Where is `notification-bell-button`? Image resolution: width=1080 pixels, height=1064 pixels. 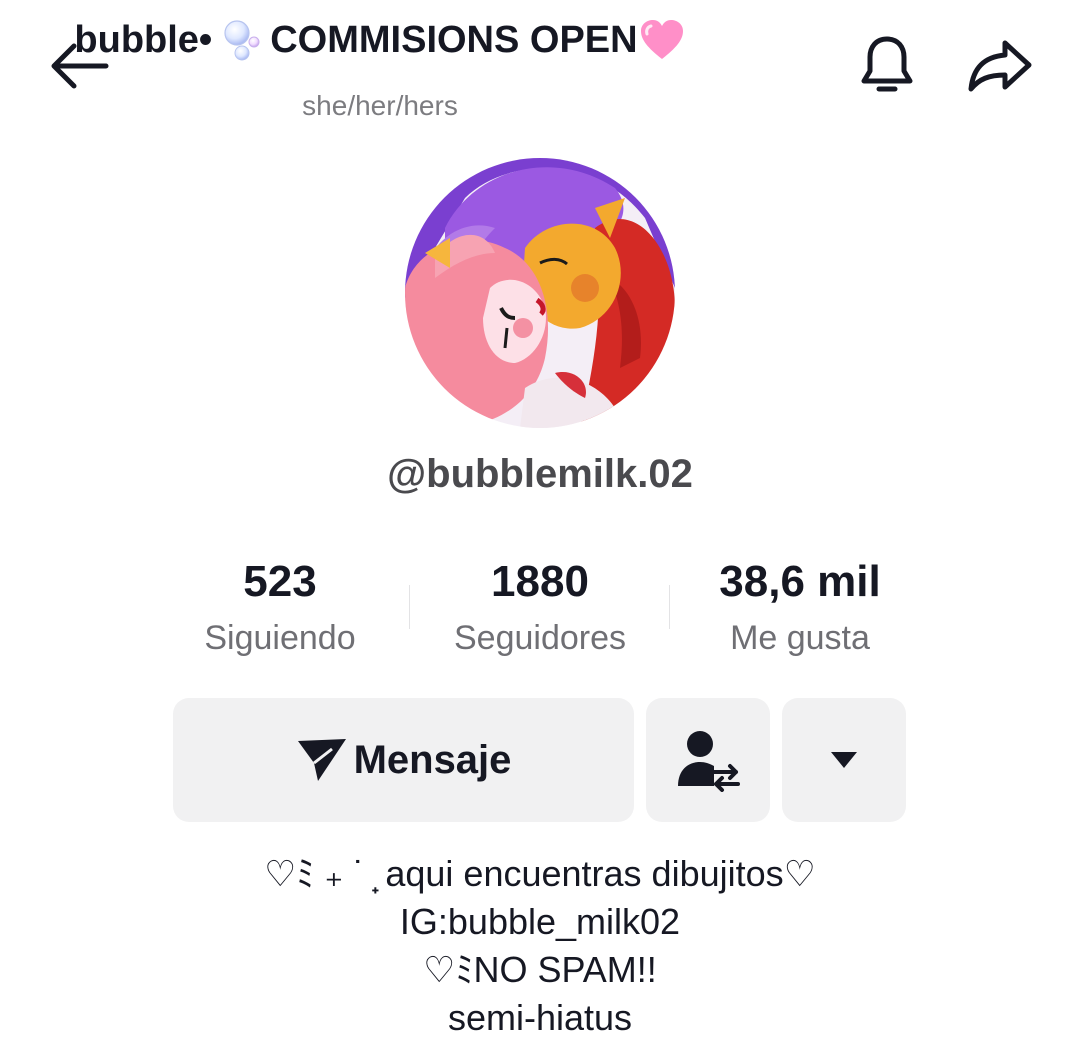
notification-bell-button is located at coordinates (887, 65).